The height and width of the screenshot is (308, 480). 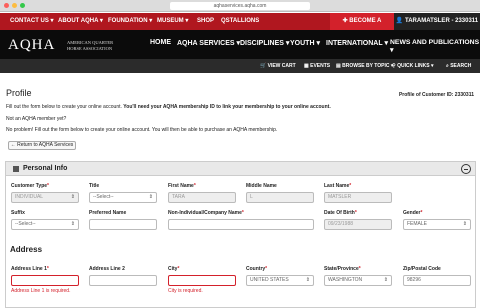 I want to click on nav-contact-us: CONTACT US ▾, so click(x=32, y=21).